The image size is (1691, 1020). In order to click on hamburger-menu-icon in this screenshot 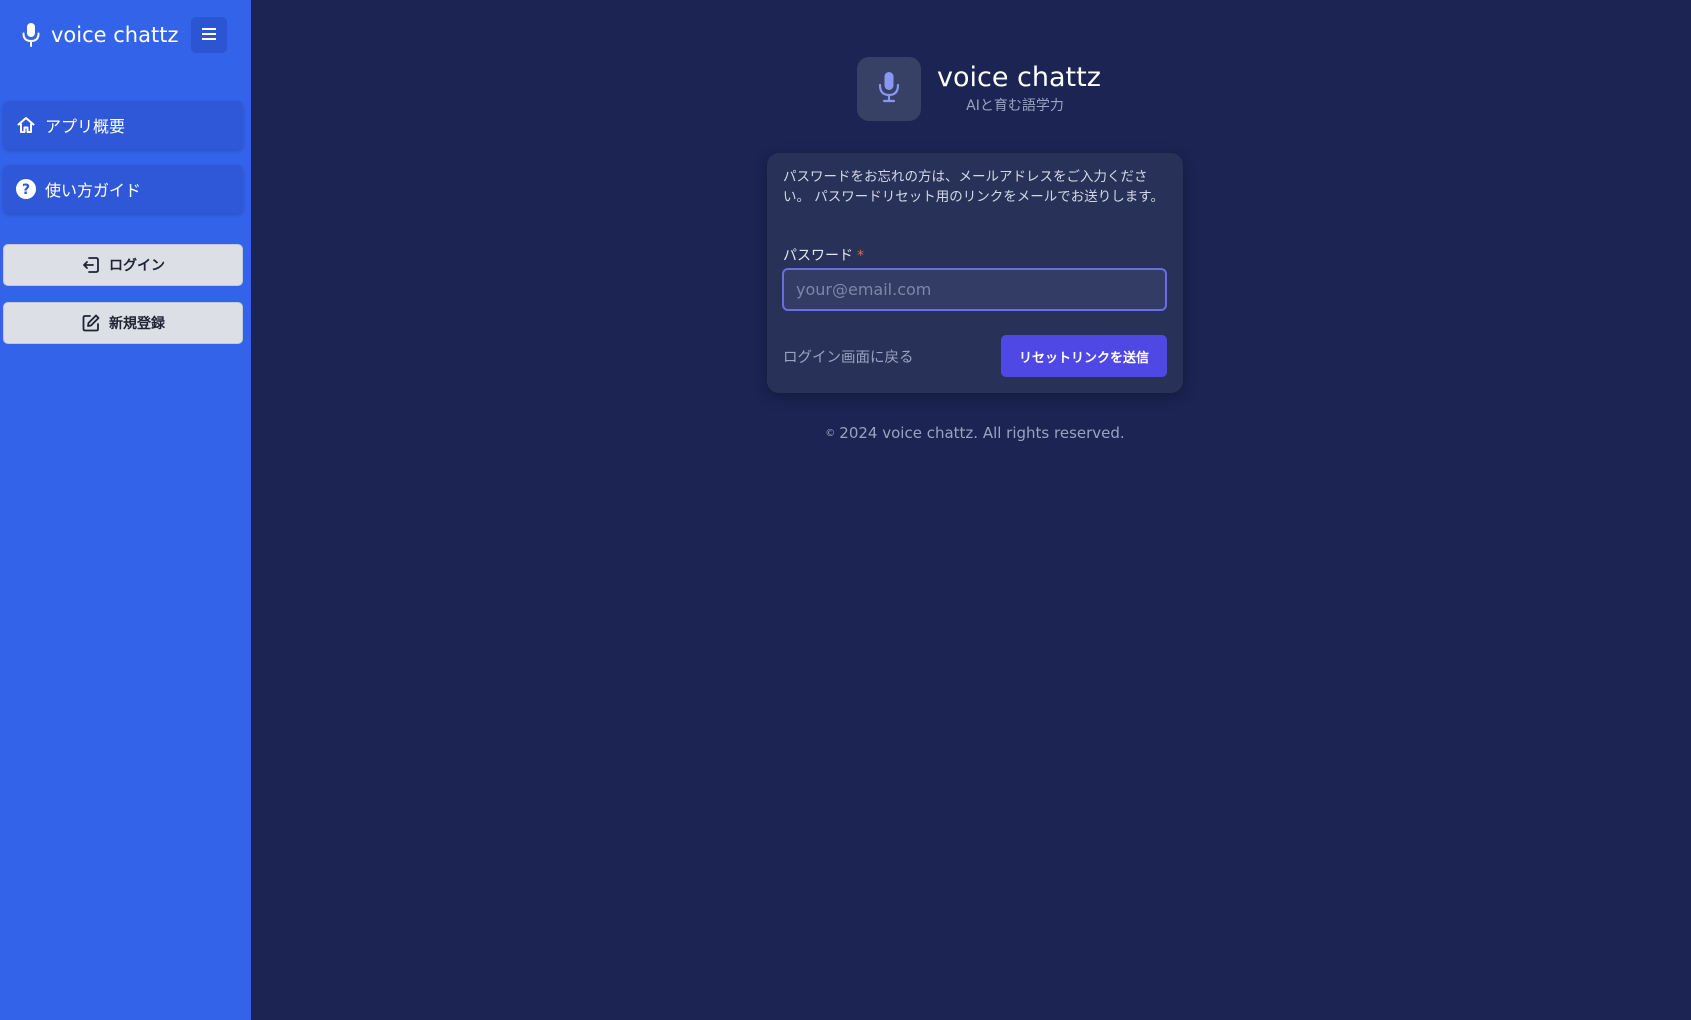, I will do `click(209, 35)`.